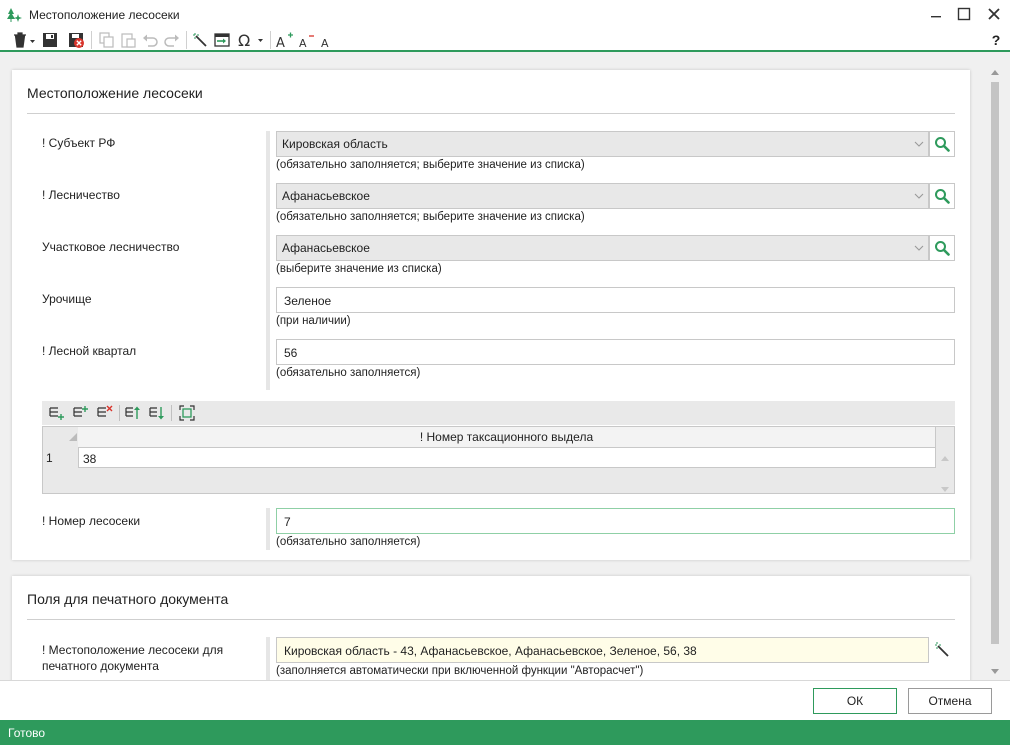 The width and height of the screenshot is (1010, 745). Describe the element at coordinates (602, 248) in the screenshot. I see `district-forestry-combo: Афанасьевское` at that location.